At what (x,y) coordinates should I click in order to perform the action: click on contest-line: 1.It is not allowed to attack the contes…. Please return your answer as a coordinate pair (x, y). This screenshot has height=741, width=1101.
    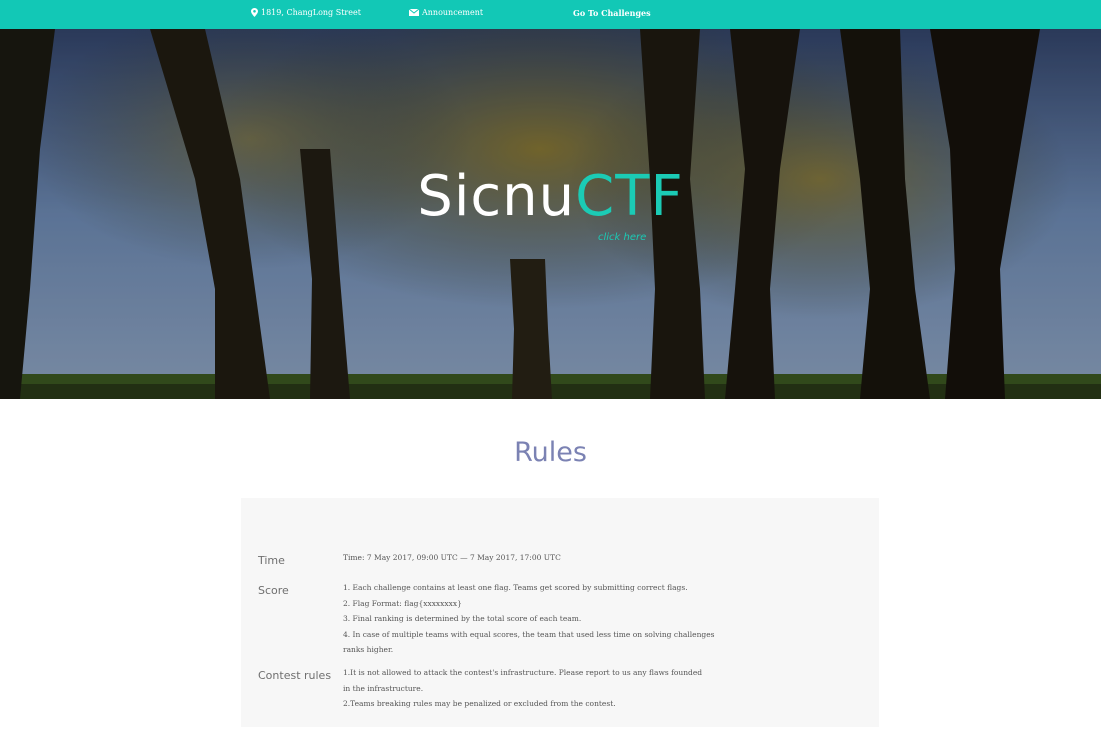
    Looking at the image, I should click on (523, 672).